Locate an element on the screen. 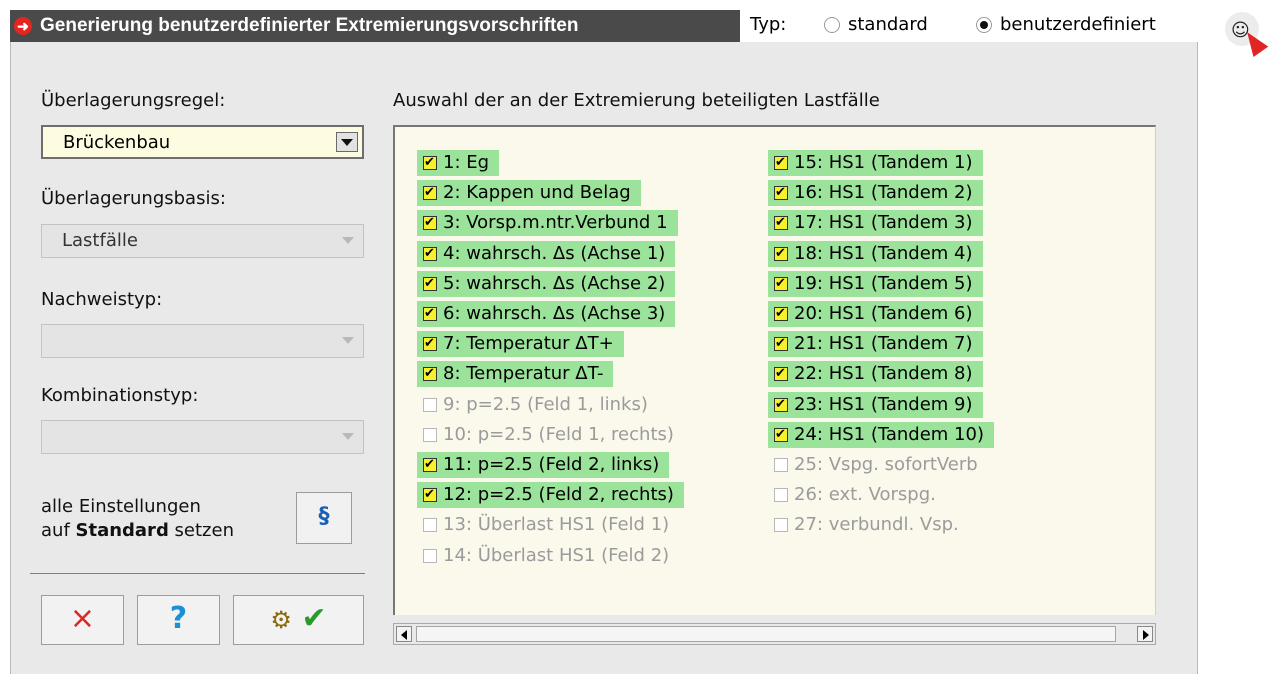 The image size is (1277, 674). separator is located at coordinates (197, 573).